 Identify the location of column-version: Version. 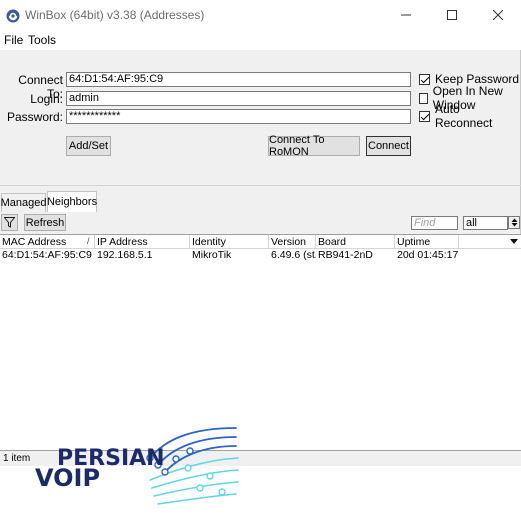
(292, 242).